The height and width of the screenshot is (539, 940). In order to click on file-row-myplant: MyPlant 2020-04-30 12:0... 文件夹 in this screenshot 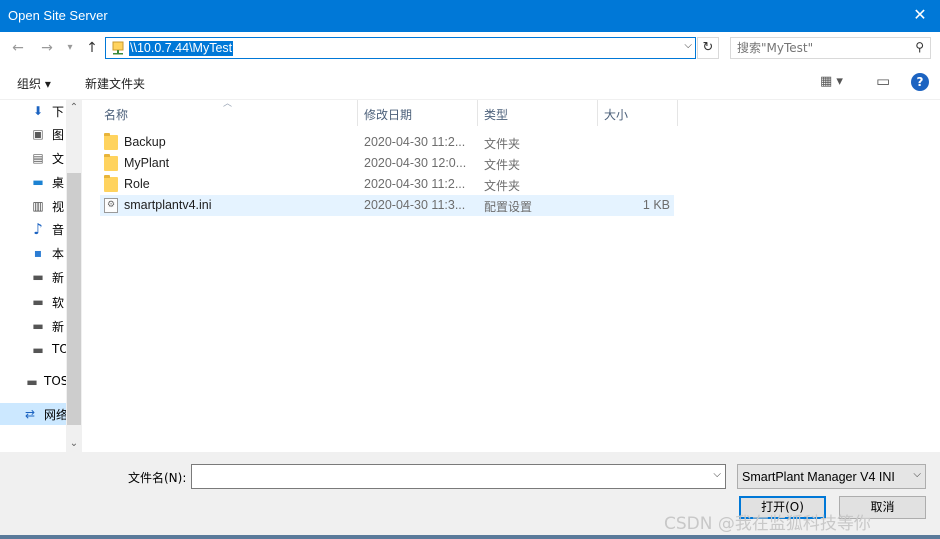, I will do `click(387, 163)`.